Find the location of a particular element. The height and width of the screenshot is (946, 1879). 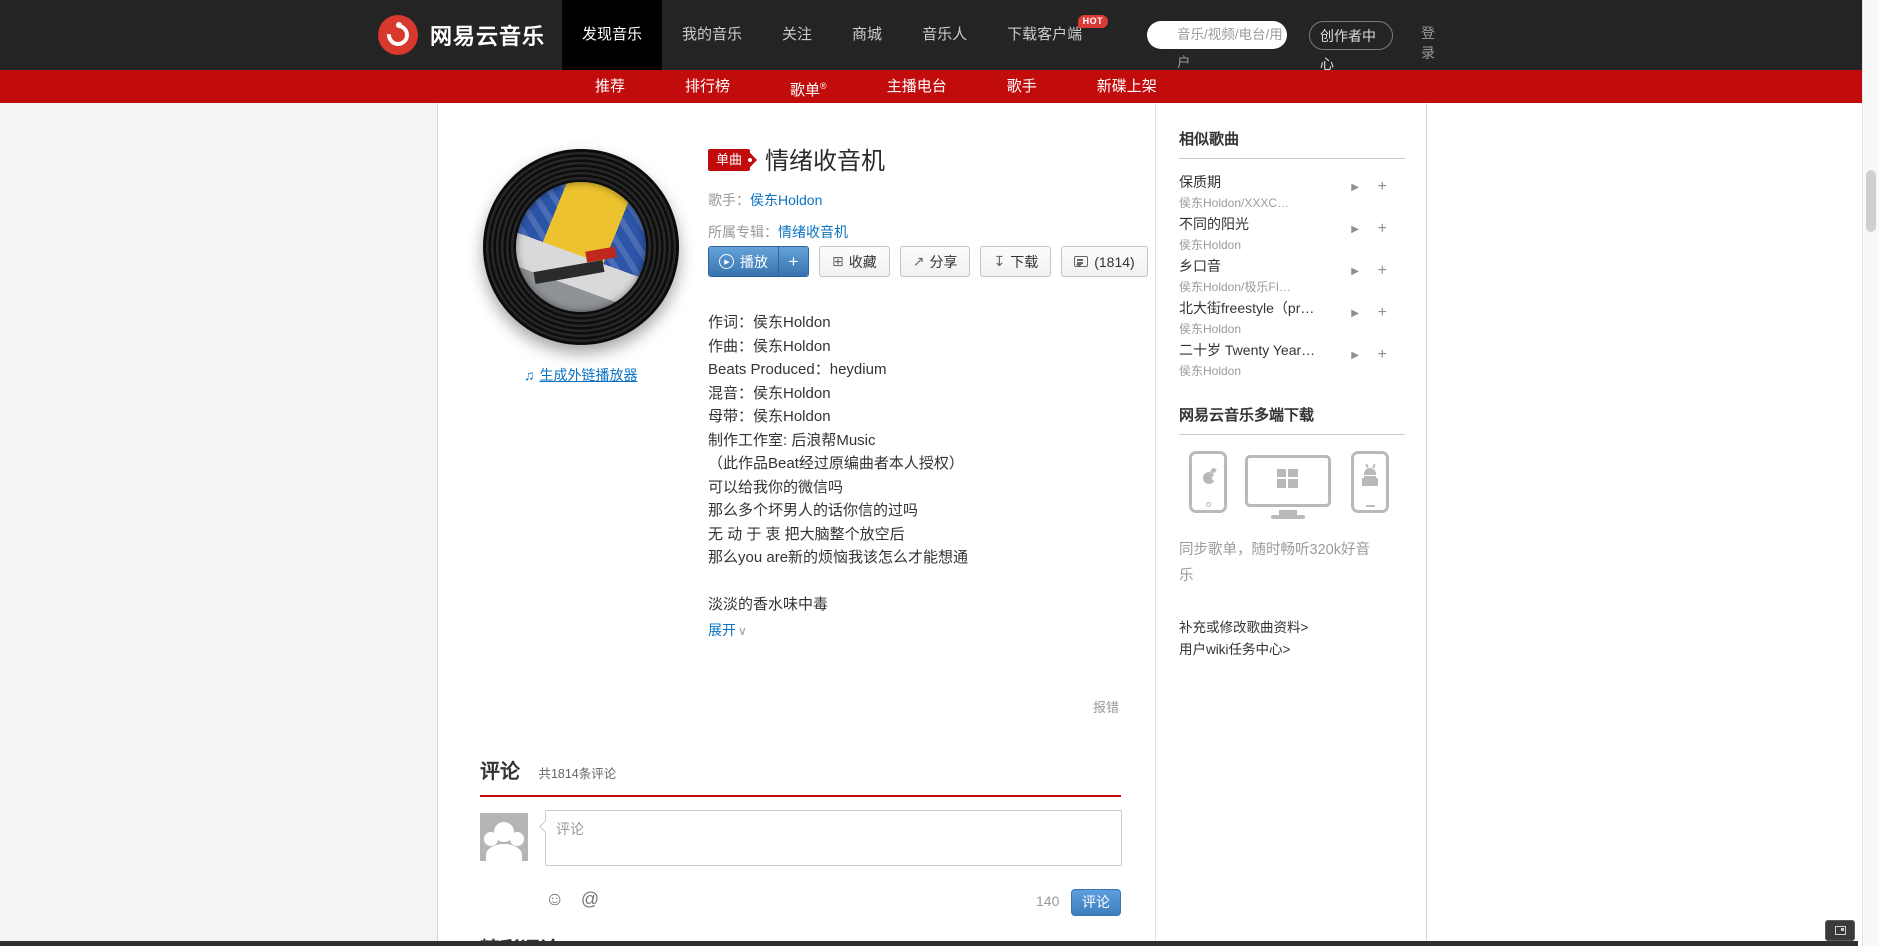

similar-song-title: 不同的阳光 is located at coordinates (1260, 224).